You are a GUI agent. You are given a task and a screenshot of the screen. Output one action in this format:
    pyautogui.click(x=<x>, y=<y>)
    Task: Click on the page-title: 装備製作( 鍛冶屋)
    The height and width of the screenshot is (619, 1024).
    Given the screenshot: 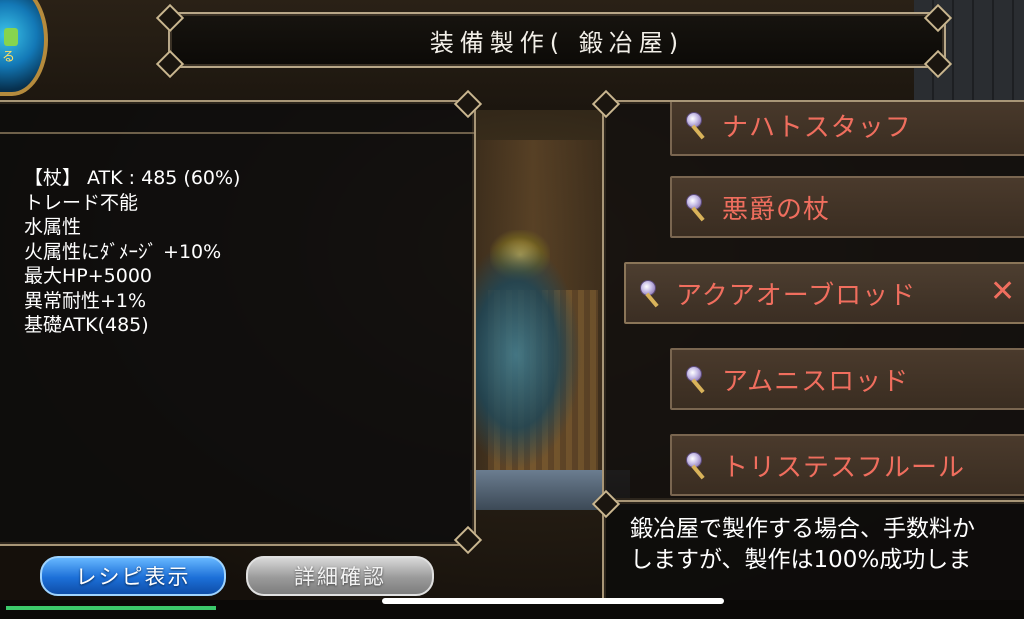 What is the action you would take?
    pyautogui.click(x=557, y=42)
    